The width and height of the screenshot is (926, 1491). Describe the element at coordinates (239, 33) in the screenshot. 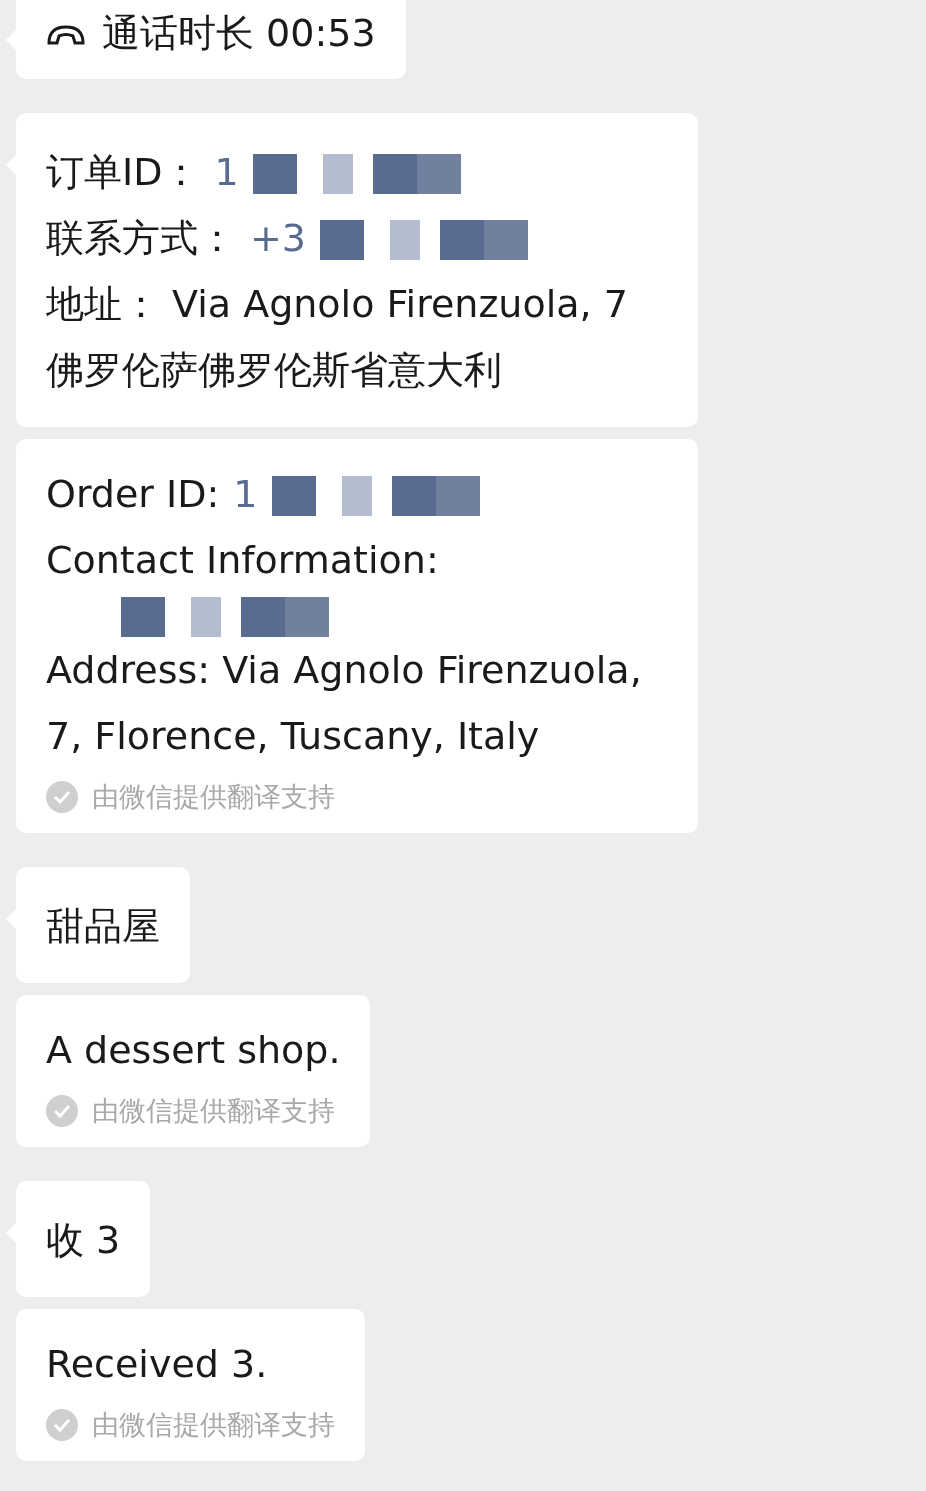

I see `call-duration: 通话时长 00:53` at that location.